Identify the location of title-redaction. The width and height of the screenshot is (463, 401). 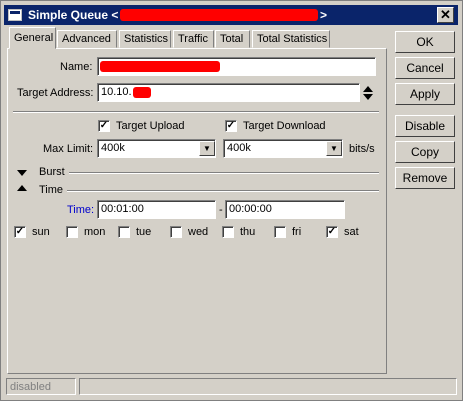
(219, 15).